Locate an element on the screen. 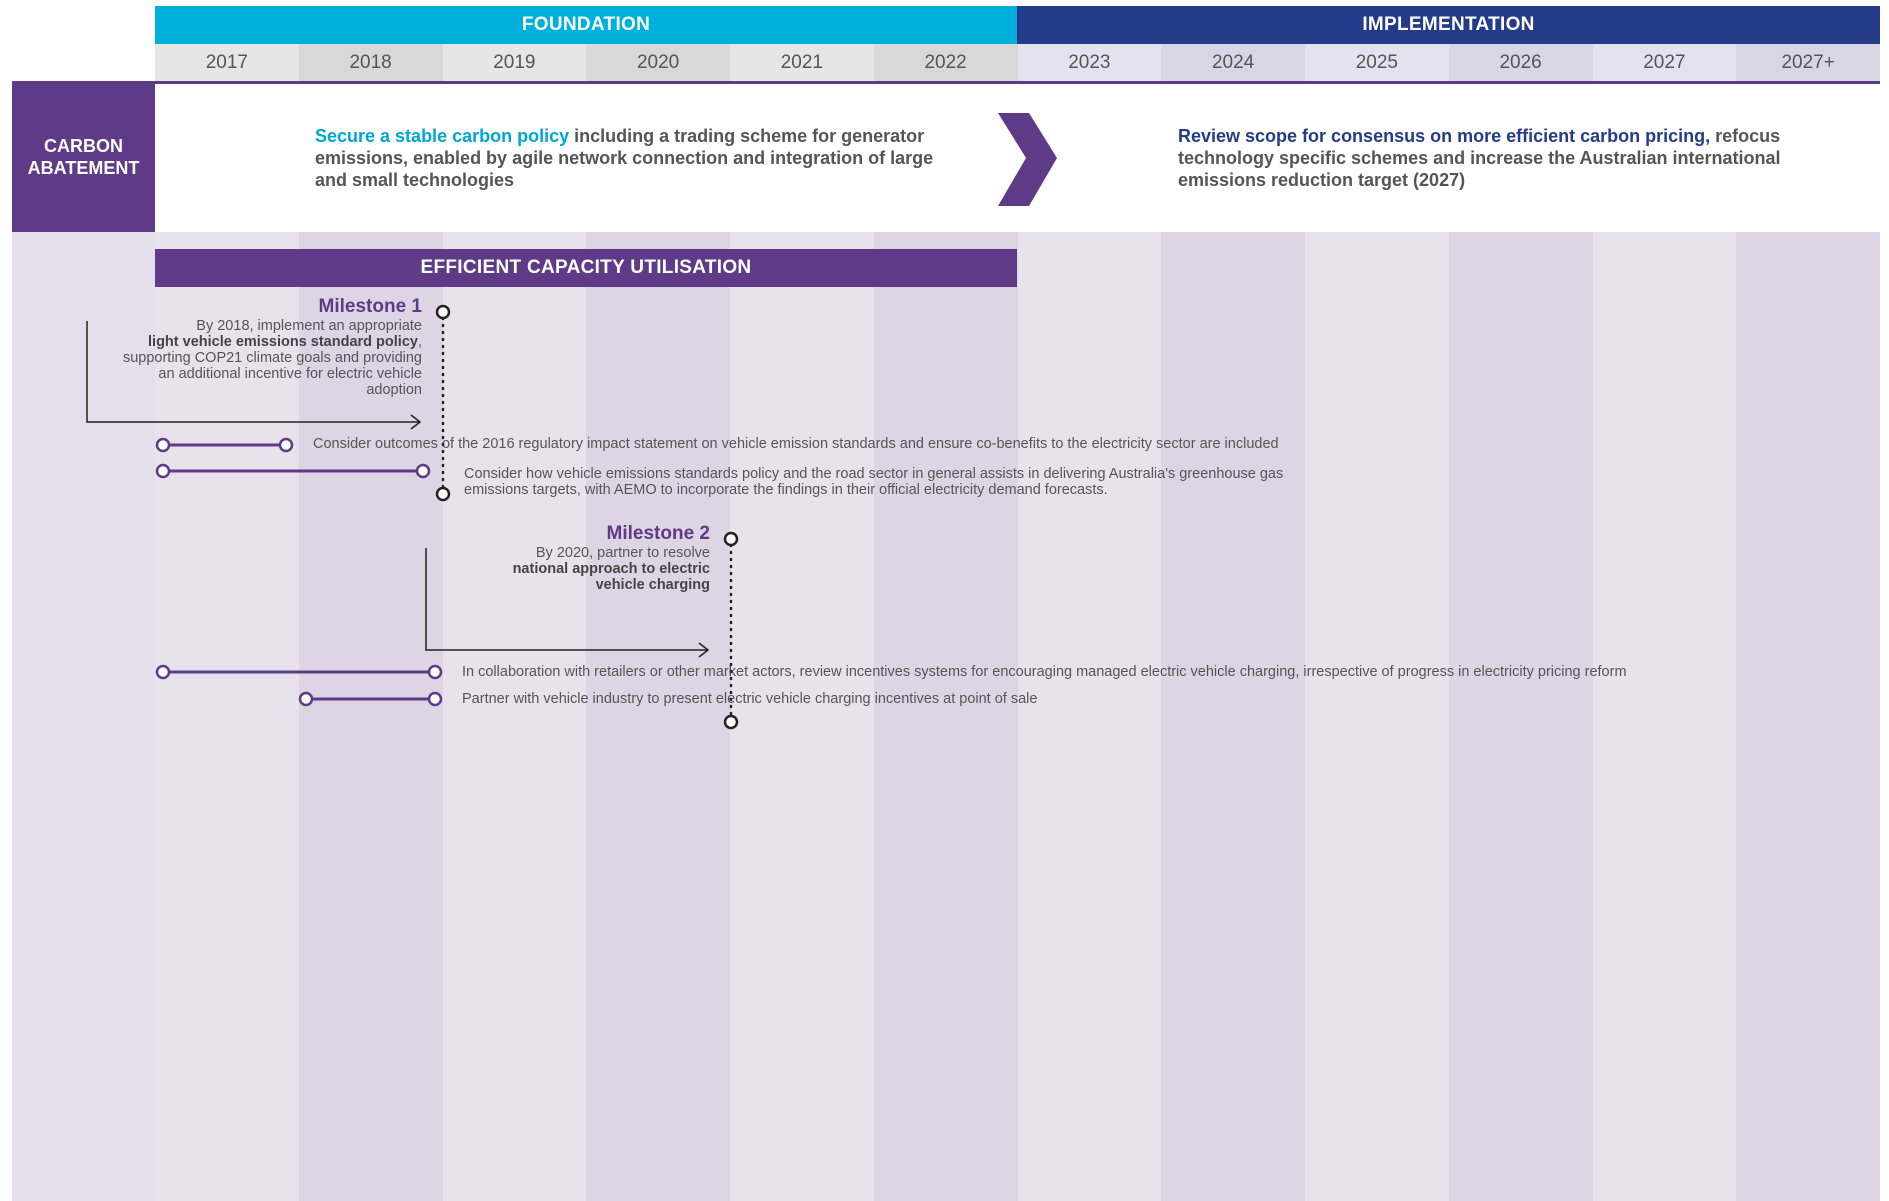  timeline-connectors is located at coordinates (412, 517).